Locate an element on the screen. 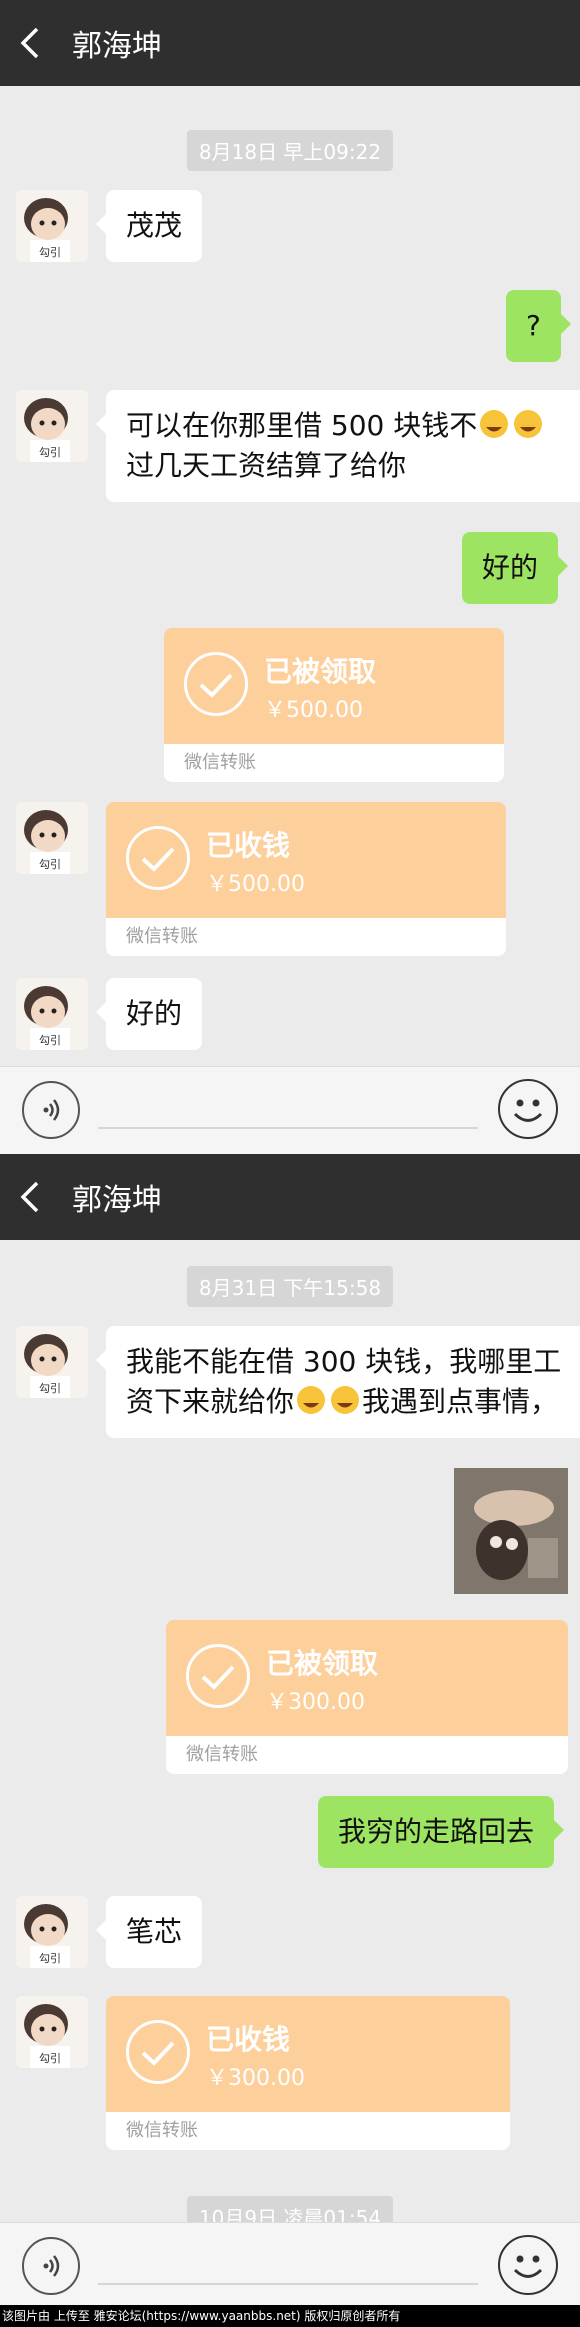 This screenshot has width=580, height=2327. message-bubble: 可以在你那里借 500 块钱不 过几天工资结算了给你 is located at coordinates (338, 446).